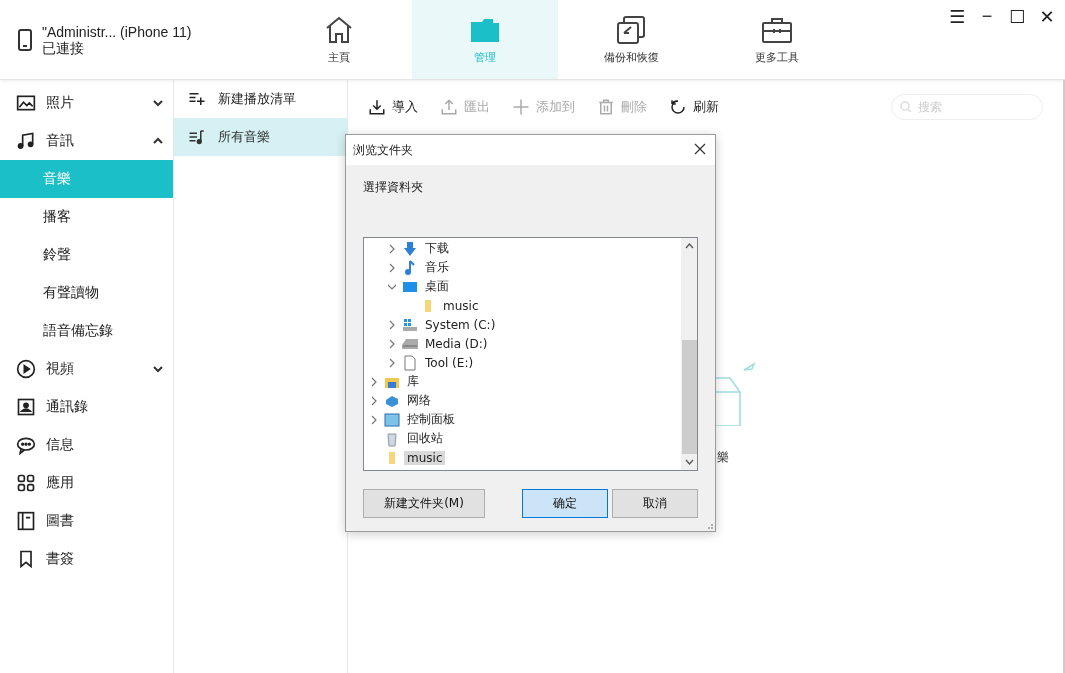 This screenshot has width=1065, height=673. What do you see at coordinates (456, 343) in the screenshot?
I see `folder-tree-item: Media (D:)` at bounding box center [456, 343].